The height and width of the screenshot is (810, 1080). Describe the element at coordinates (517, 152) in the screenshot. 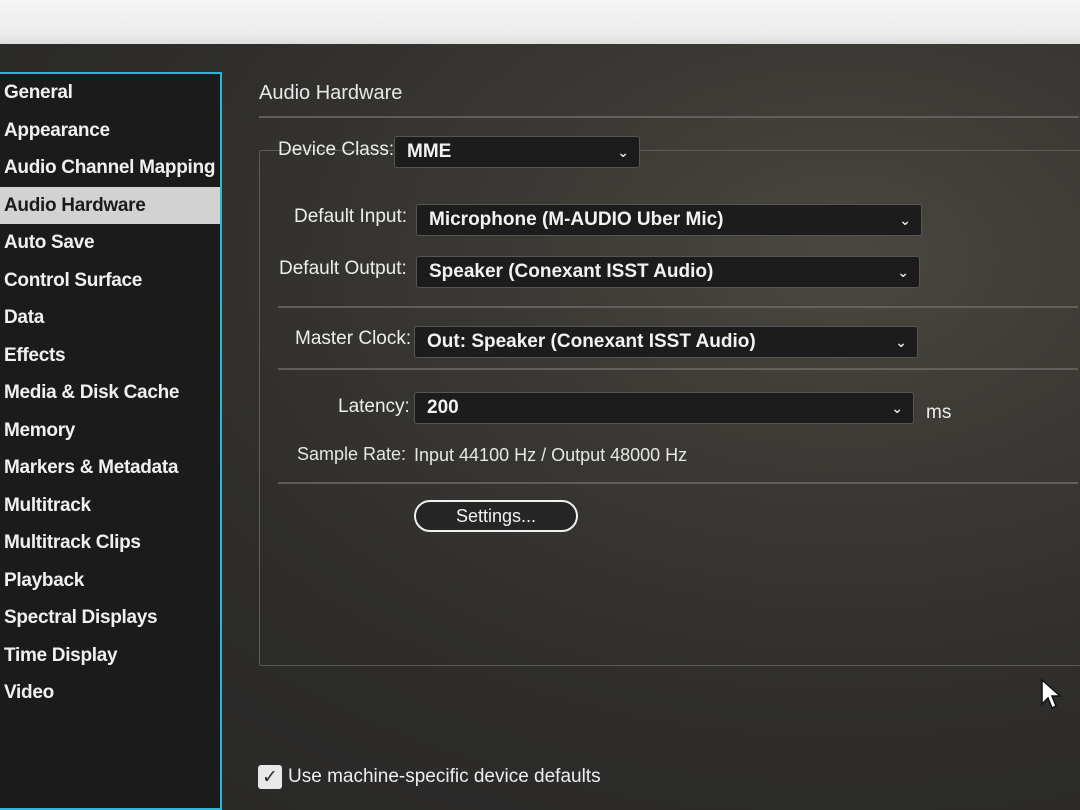

I see `device-class-dropdown: MME ⌄` at that location.